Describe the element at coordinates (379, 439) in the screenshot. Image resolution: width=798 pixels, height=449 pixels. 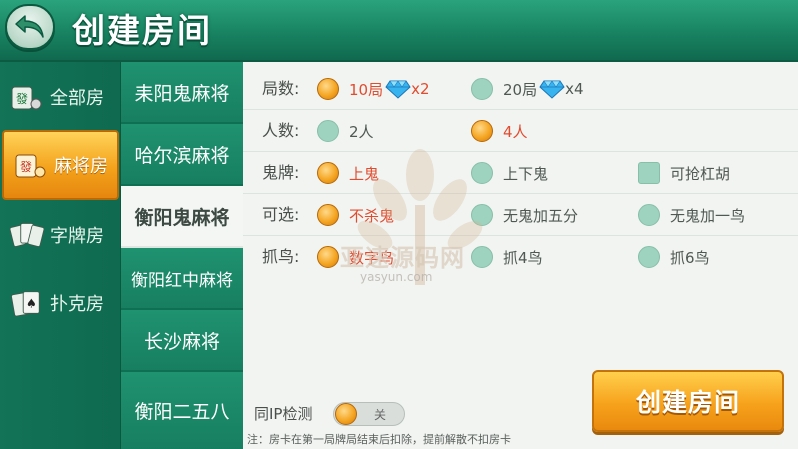
I see `room-card-note: 注：房卡在第一局牌局结束后扣除，提前解散不扣房卡` at that location.